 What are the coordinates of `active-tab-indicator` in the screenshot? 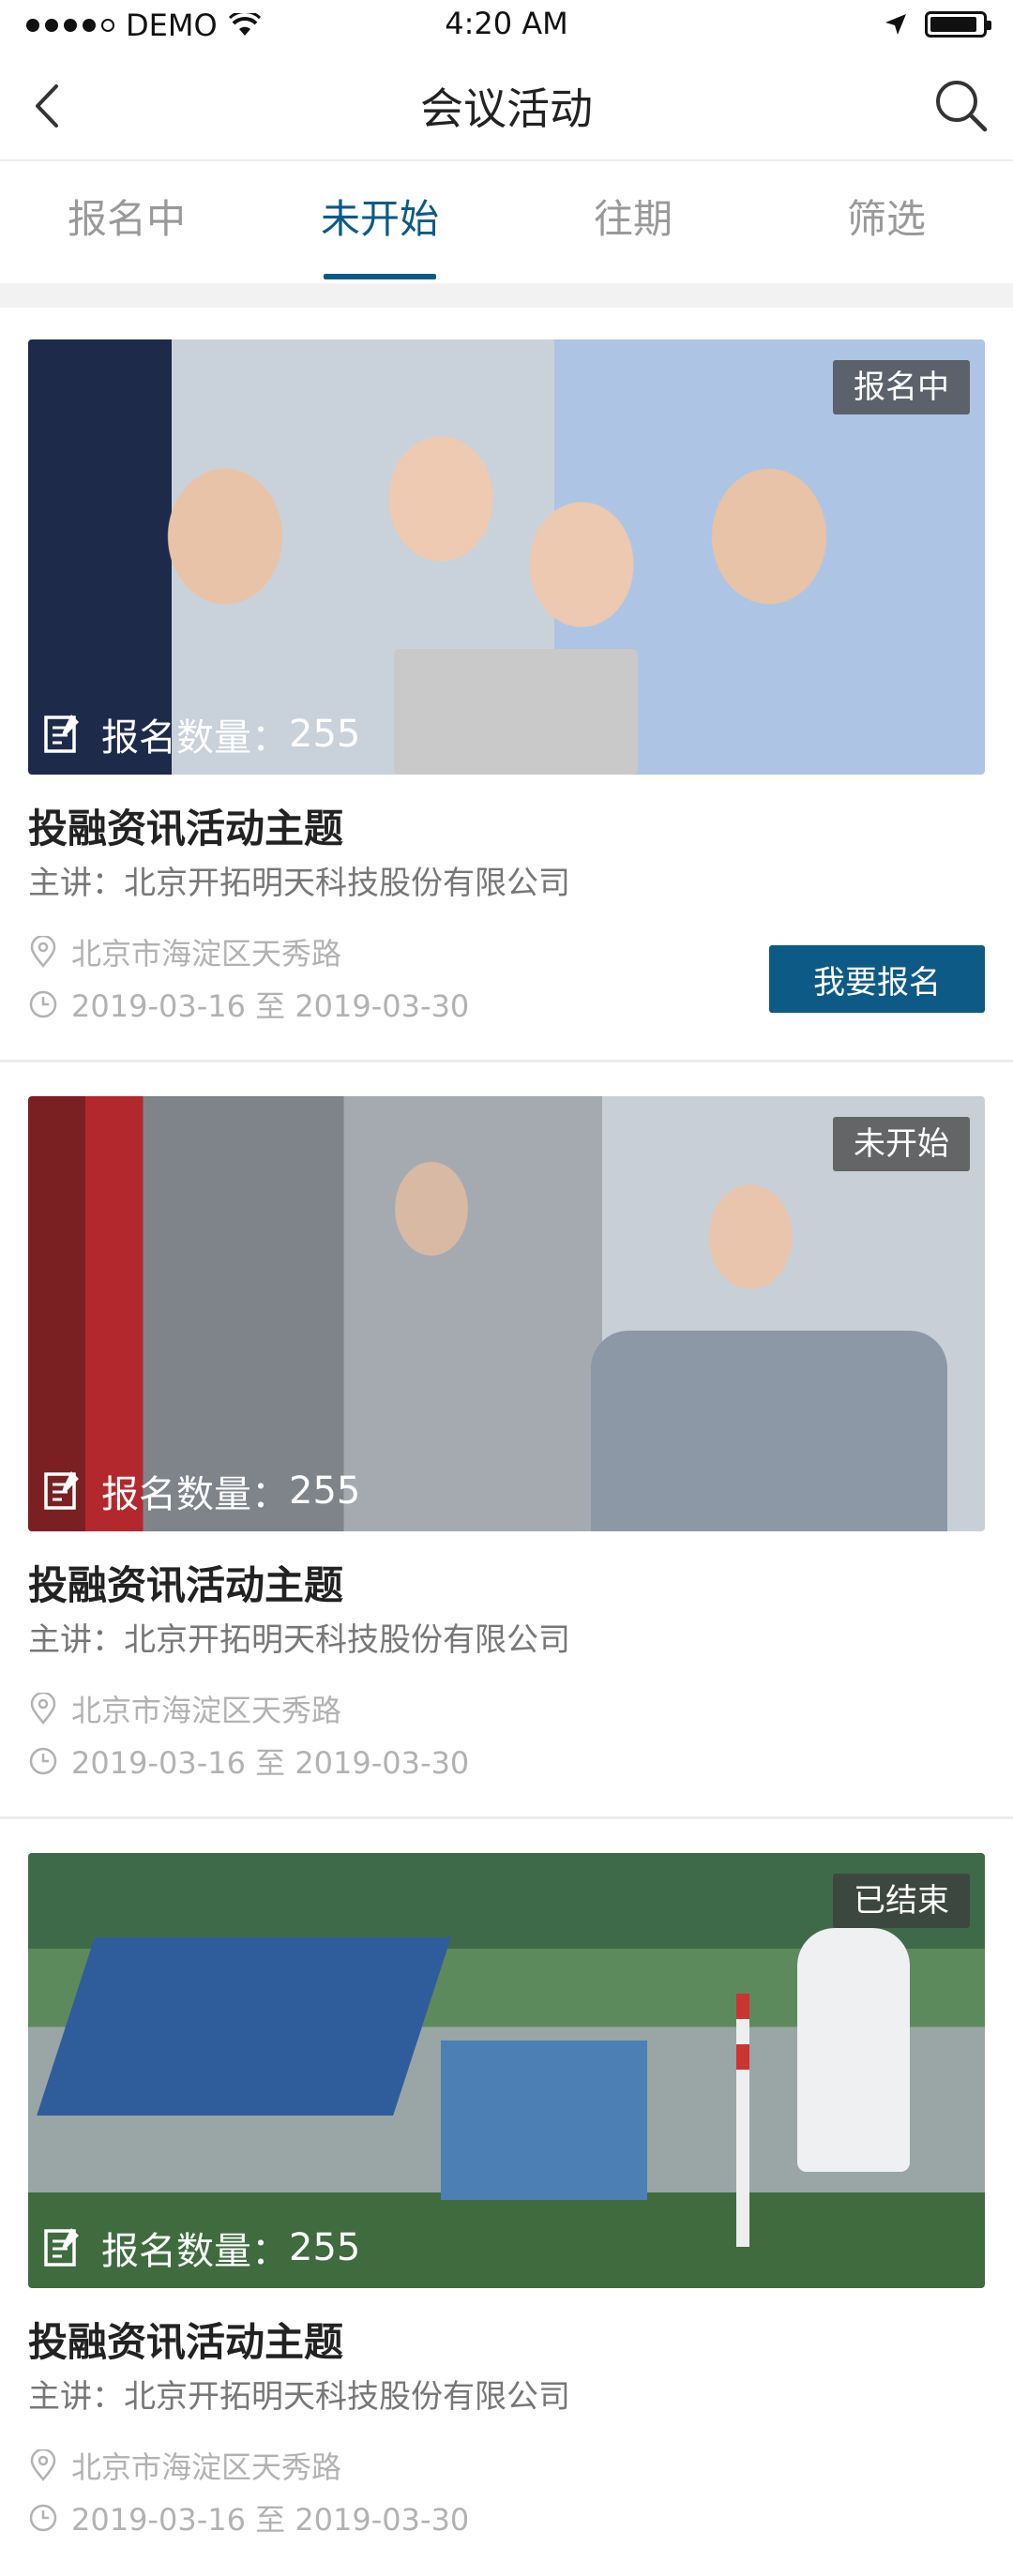 It's located at (380, 276).